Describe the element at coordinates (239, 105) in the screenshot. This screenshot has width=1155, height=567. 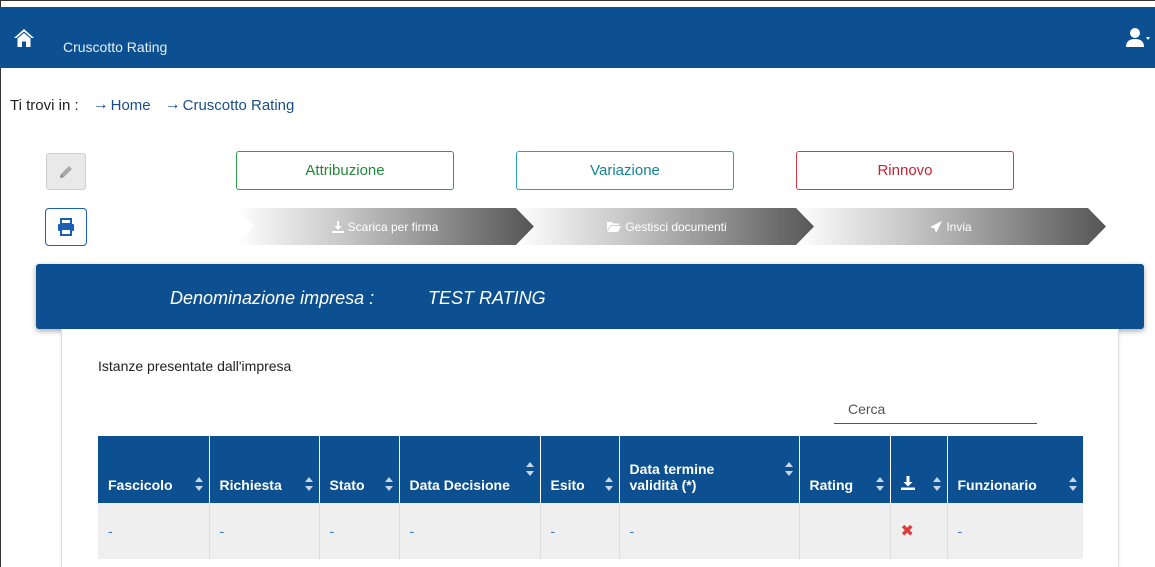
I see `breadcrumb-cruscotto-label: Cruscotto Rating` at that location.